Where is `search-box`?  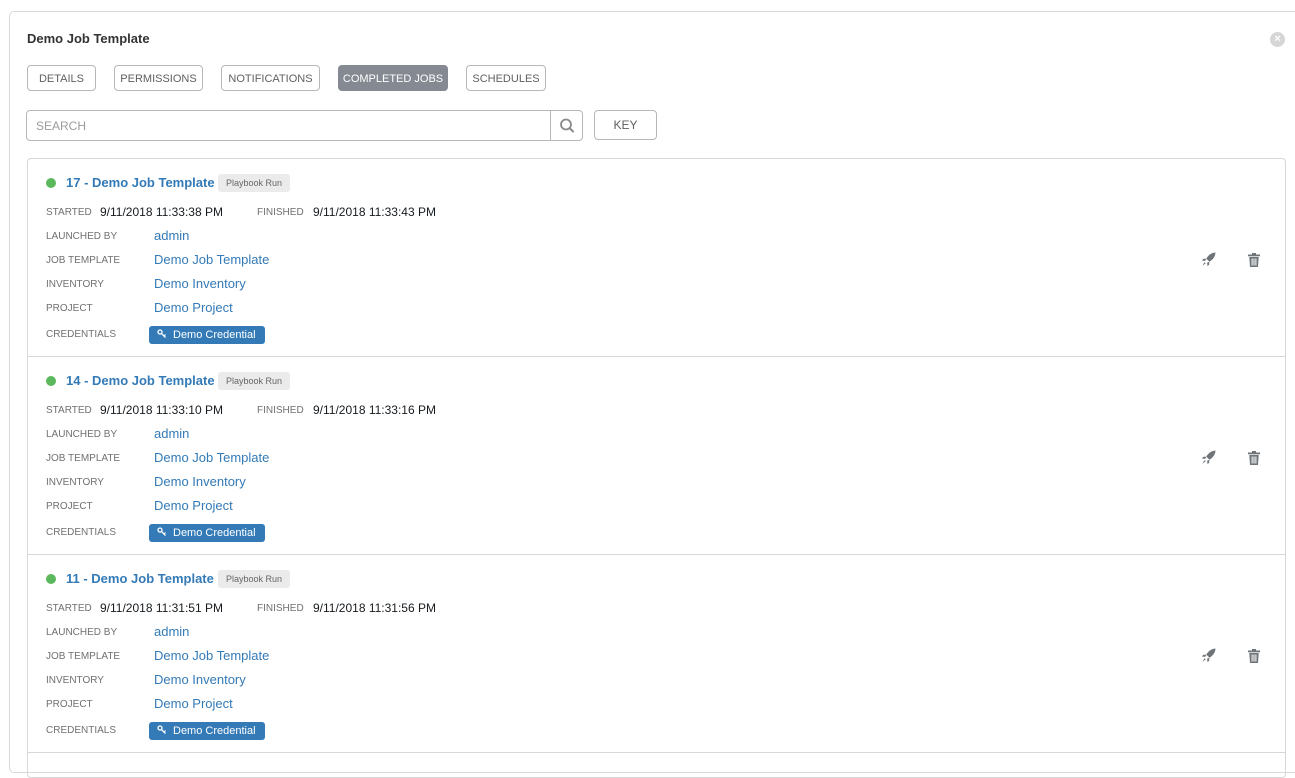
search-box is located at coordinates (304, 125).